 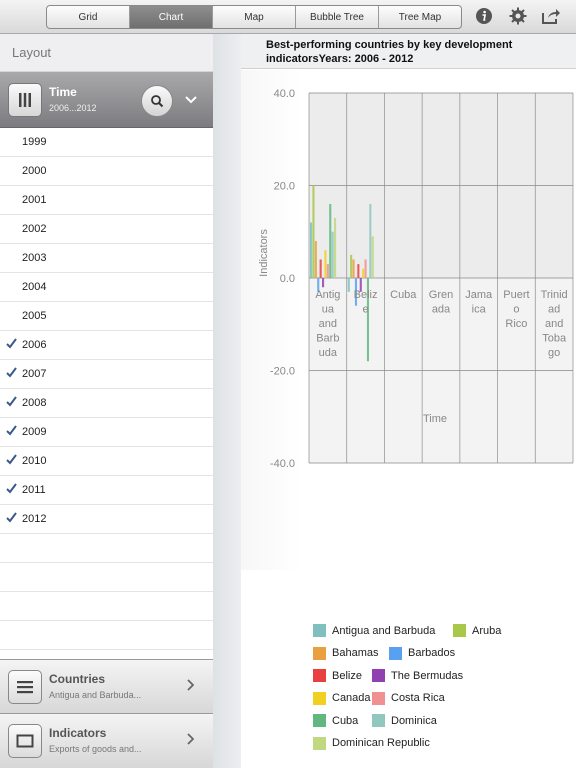 I want to click on year-item: 2008, so click(x=106, y=403).